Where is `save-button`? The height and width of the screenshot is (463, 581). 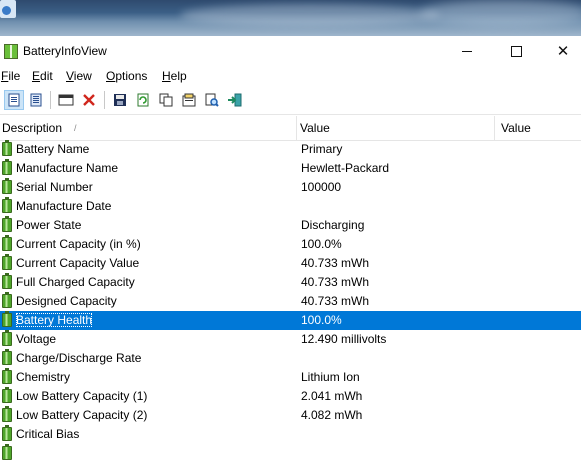 save-button is located at coordinates (120, 100).